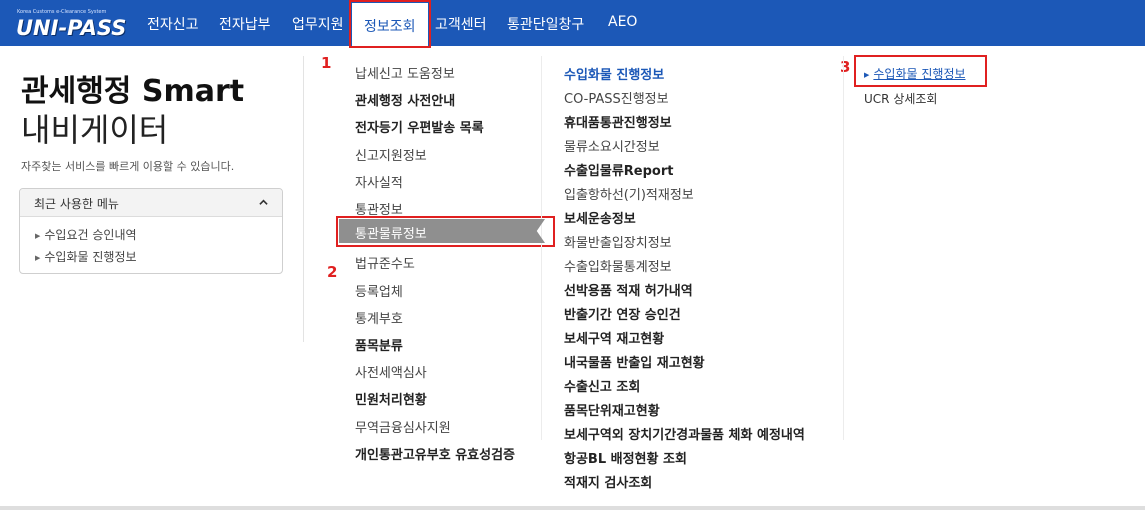  I want to click on menu-item: 품목분류, so click(379, 344).